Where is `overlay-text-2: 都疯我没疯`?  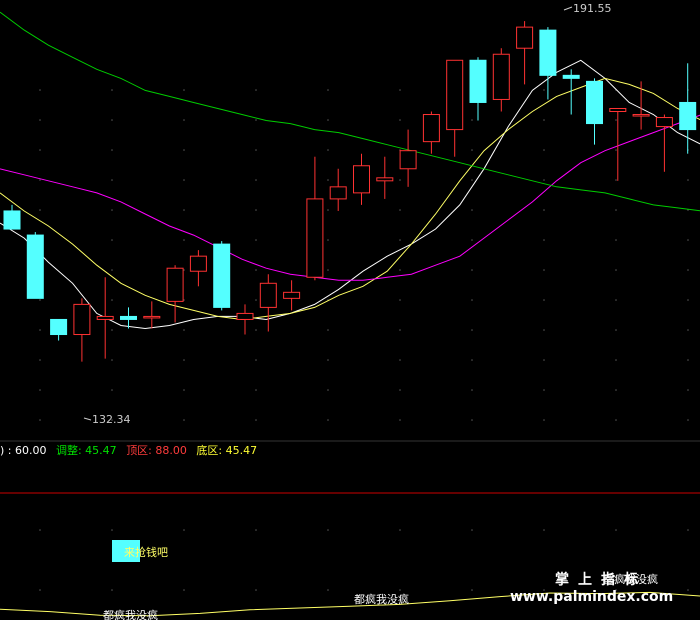
overlay-text-2: 都疯我没疯 is located at coordinates (381, 599).